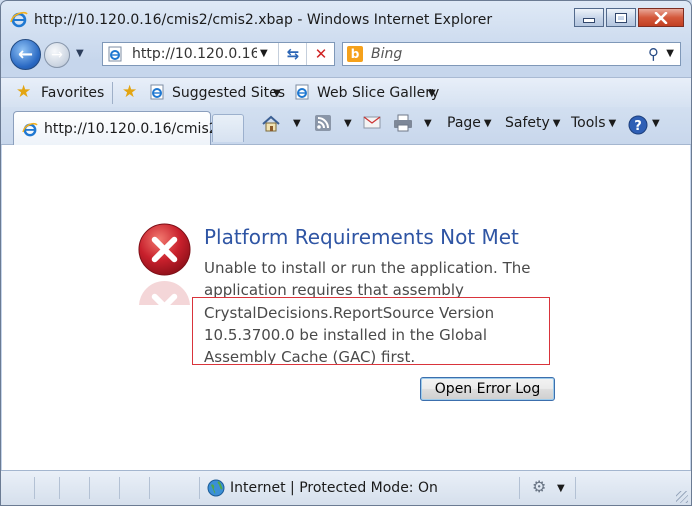  I want to click on feeds-icon, so click(323, 123).